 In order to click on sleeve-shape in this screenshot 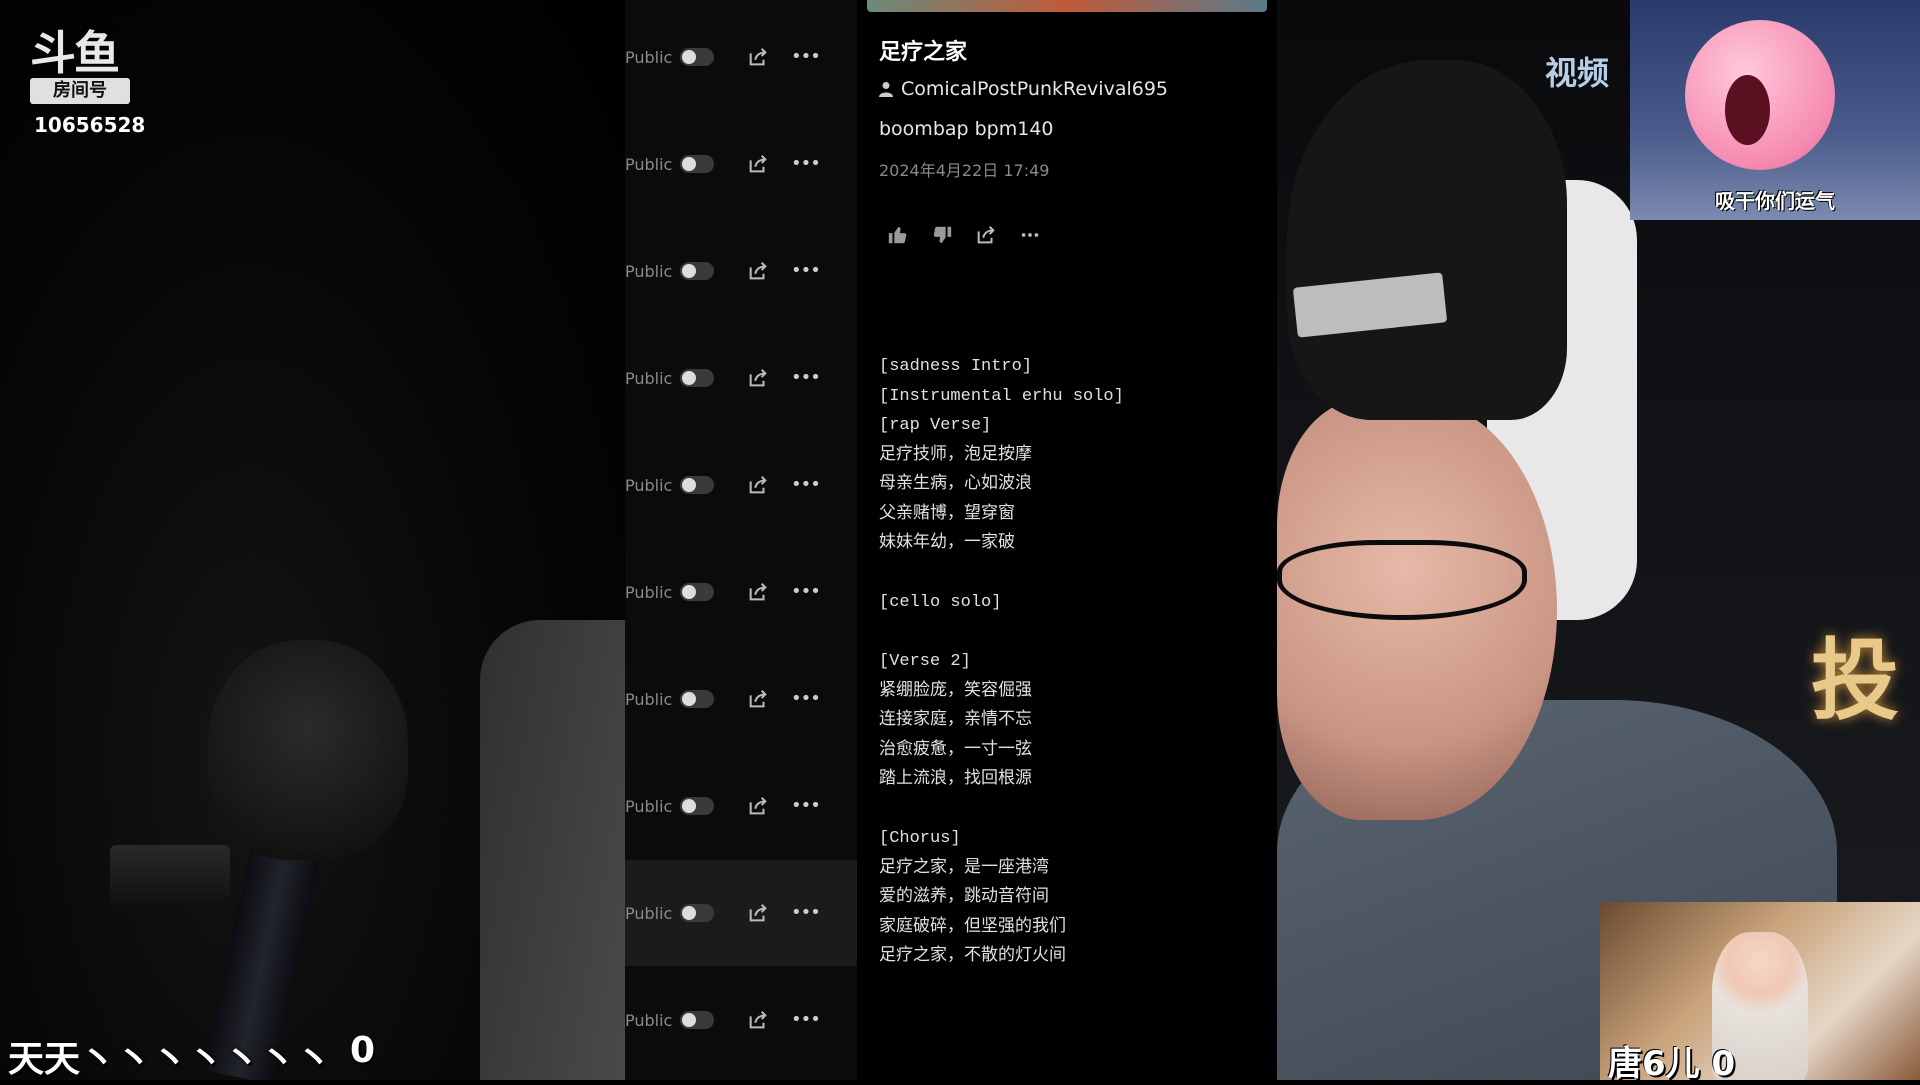, I will do `click(552, 850)`.